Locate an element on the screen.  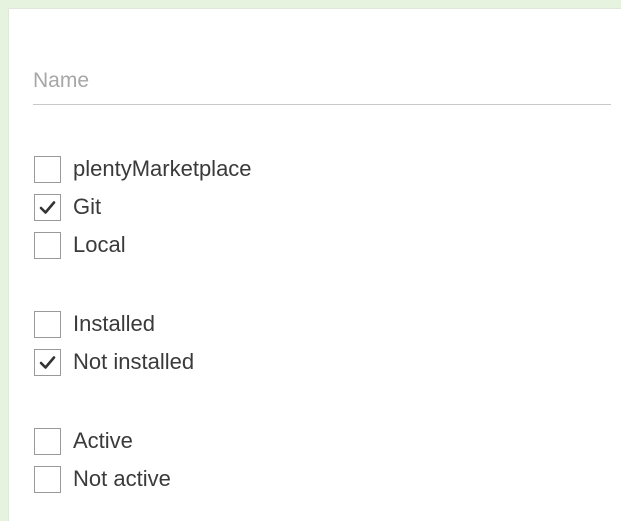
source-filter-group: plentyMarketplace Git Local is located at coordinates (143, 207).